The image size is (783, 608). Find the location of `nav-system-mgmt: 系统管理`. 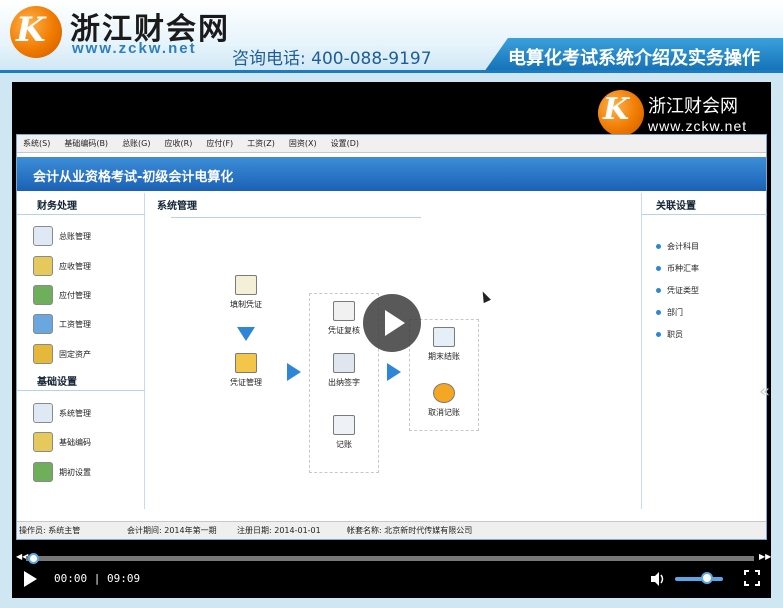

nav-system-mgmt: 系统管理 is located at coordinates (62, 413).